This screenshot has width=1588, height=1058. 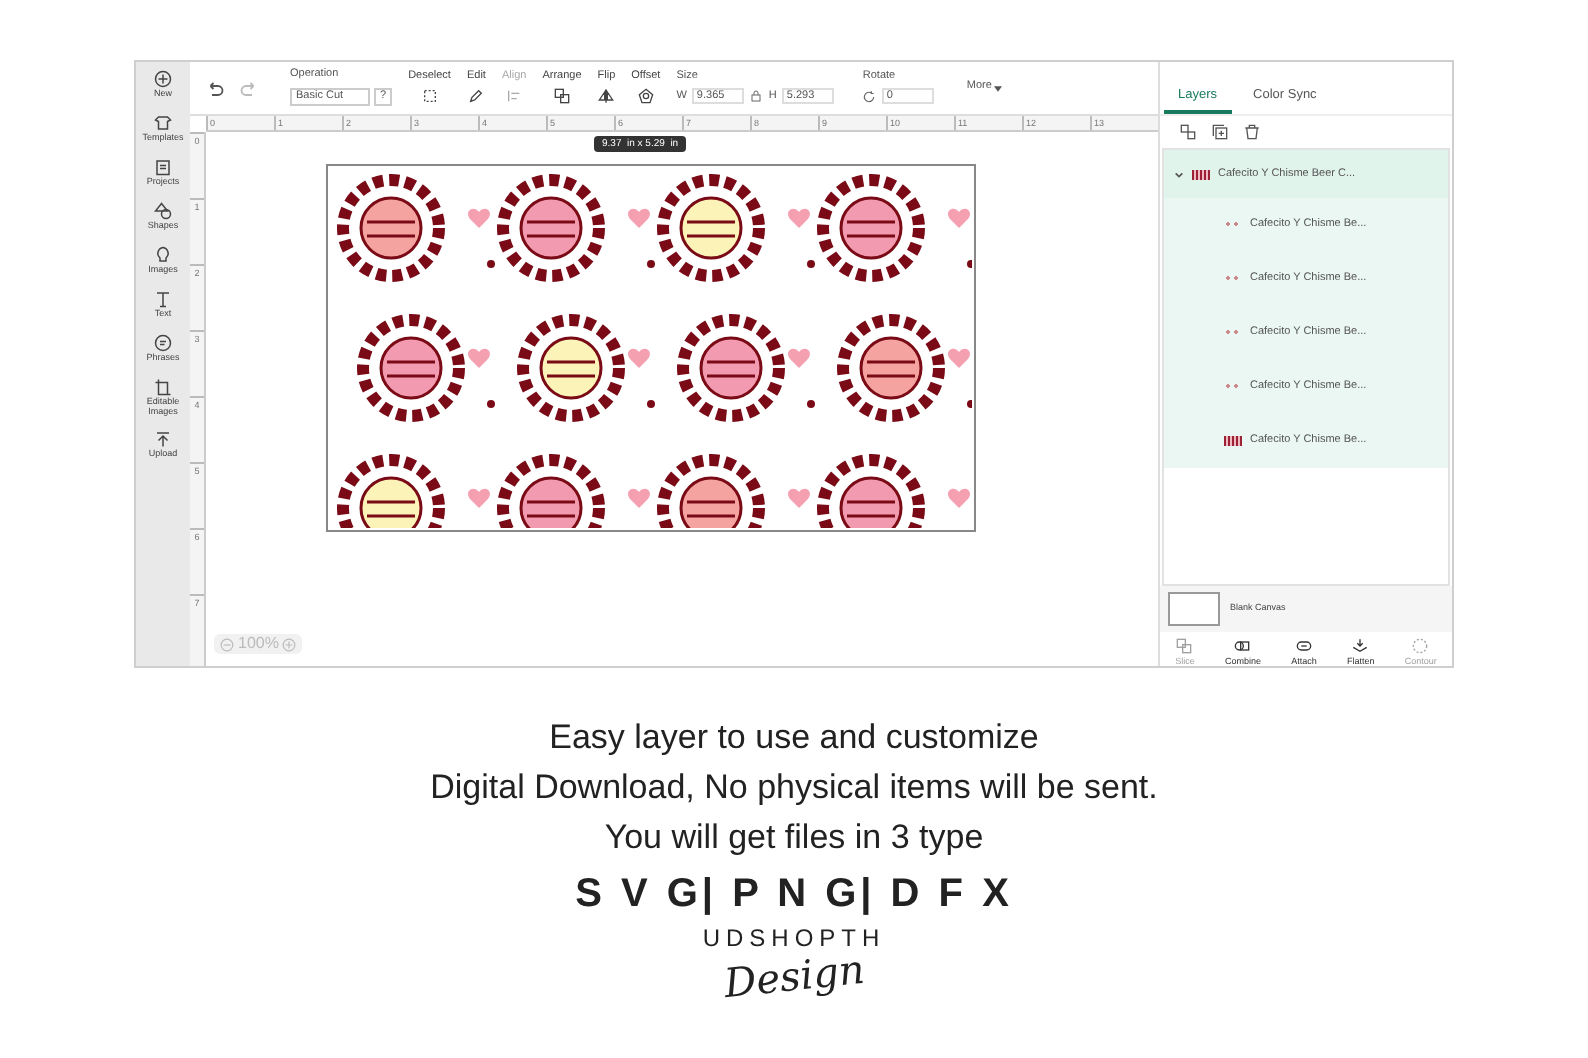 What do you see at coordinates (794, 838) in the screenshot?
I see `promo-text: You will get files in 3 type` at bounding box center [794, 838].